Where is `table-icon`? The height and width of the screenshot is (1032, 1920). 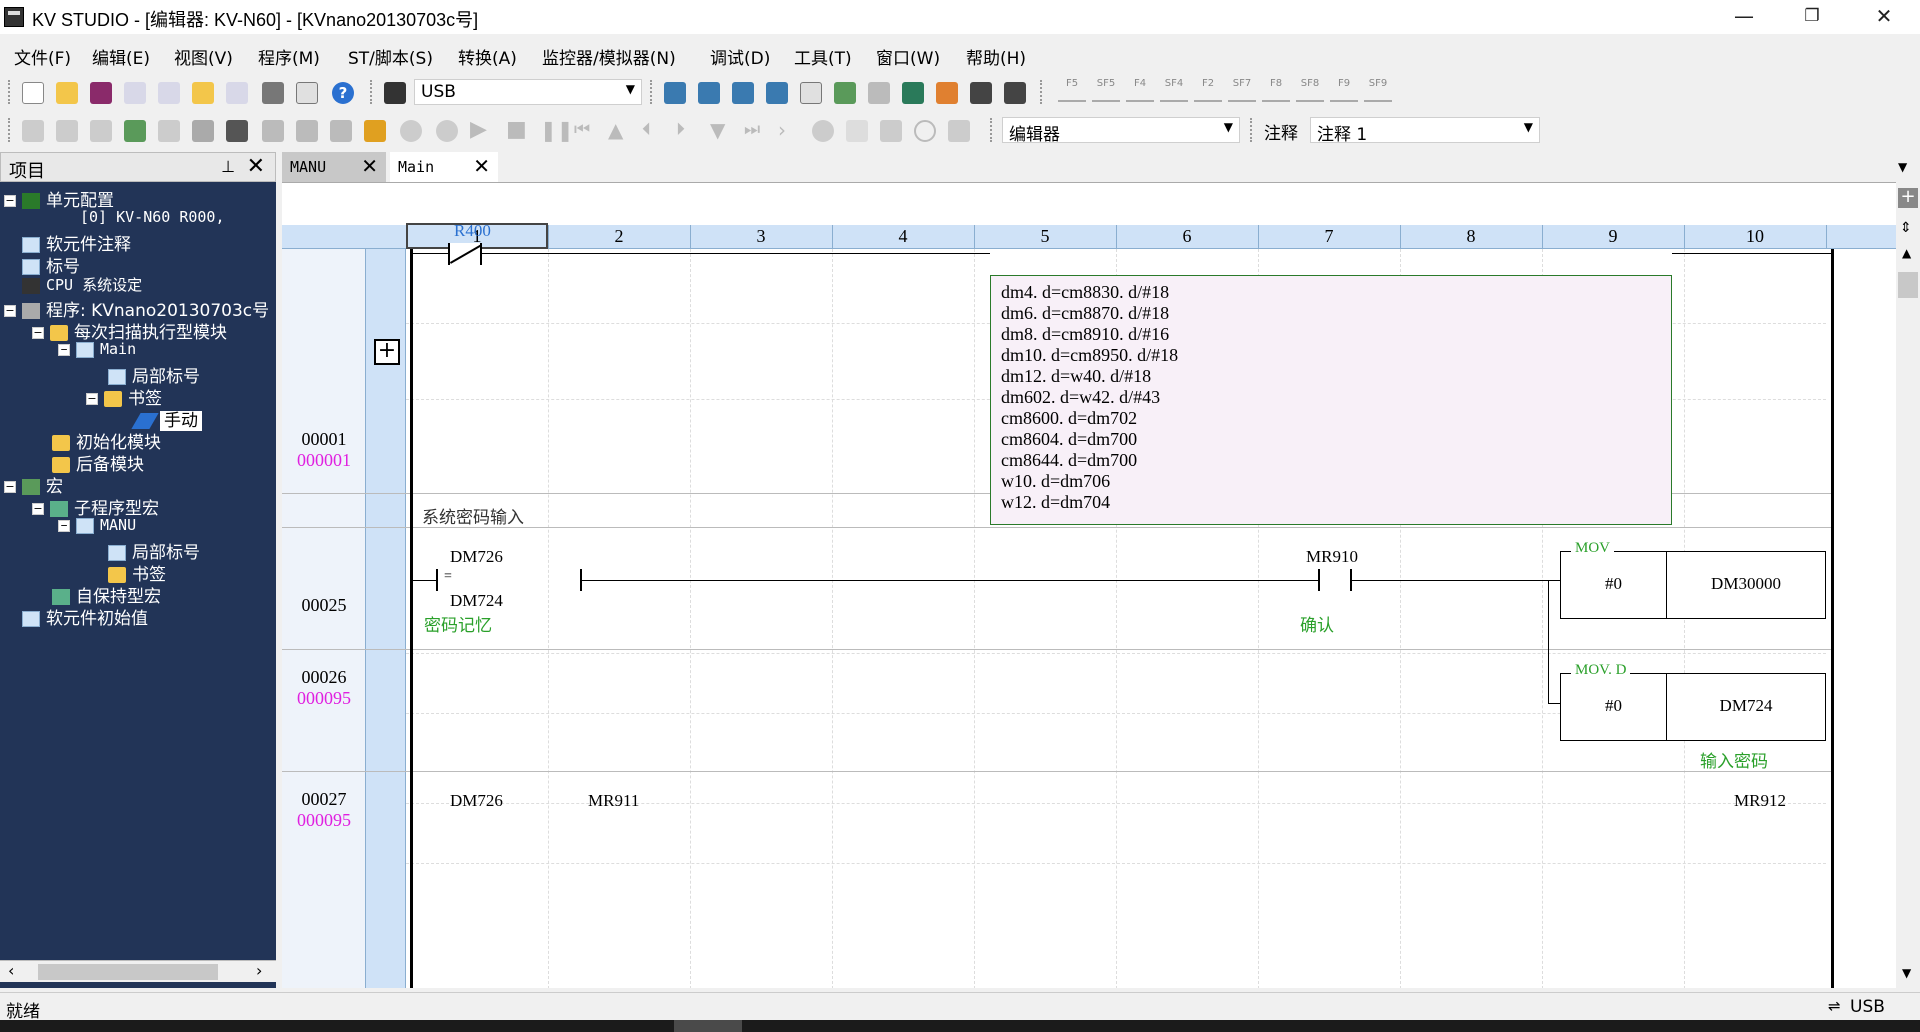
table-icon is located at coordinates (913, 93).